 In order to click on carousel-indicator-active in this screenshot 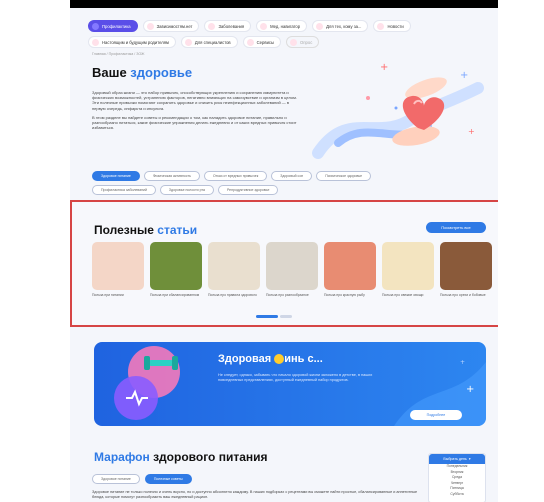, I will do `click(267, 316)`.